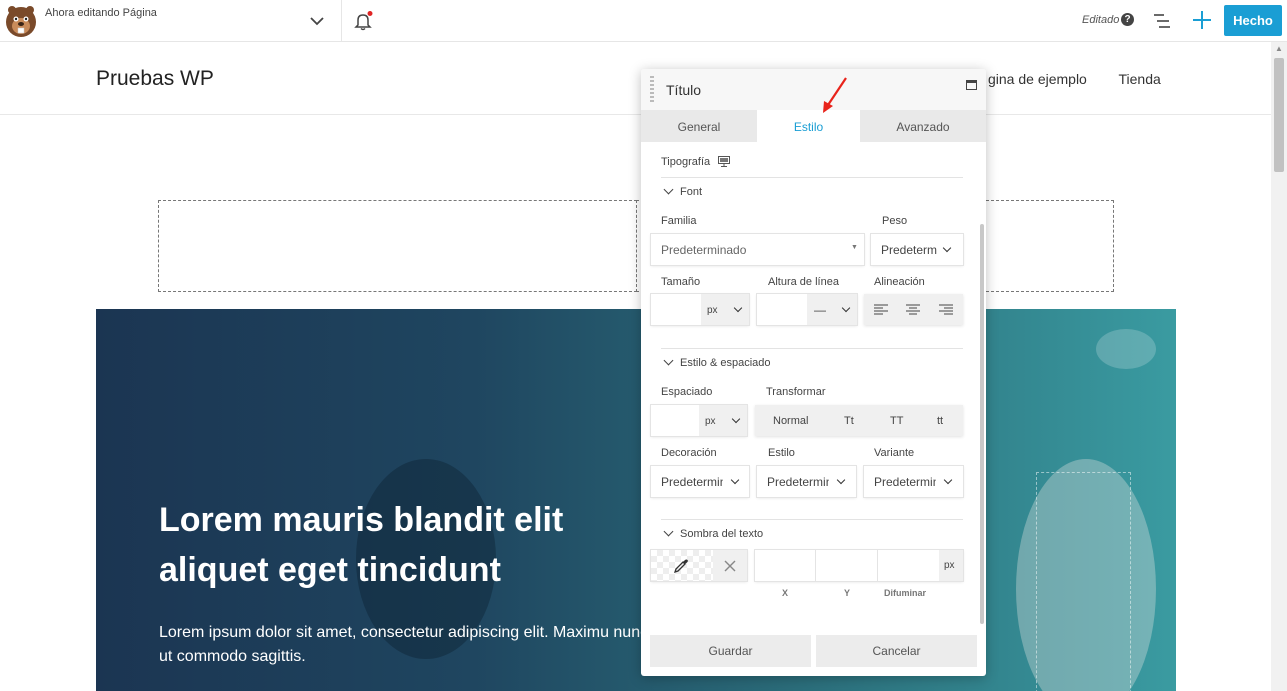  What do you see at coordinates (1101, 20) in the screenshot?
I see `edit-status: Editado` at bounding box center [1101, 20].